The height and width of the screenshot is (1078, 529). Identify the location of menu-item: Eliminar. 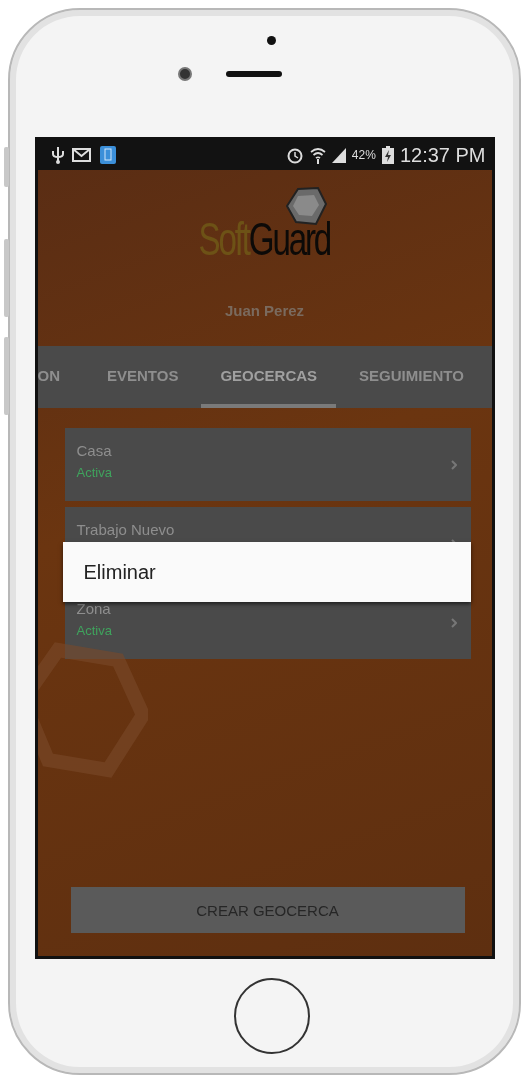
(266, 572).